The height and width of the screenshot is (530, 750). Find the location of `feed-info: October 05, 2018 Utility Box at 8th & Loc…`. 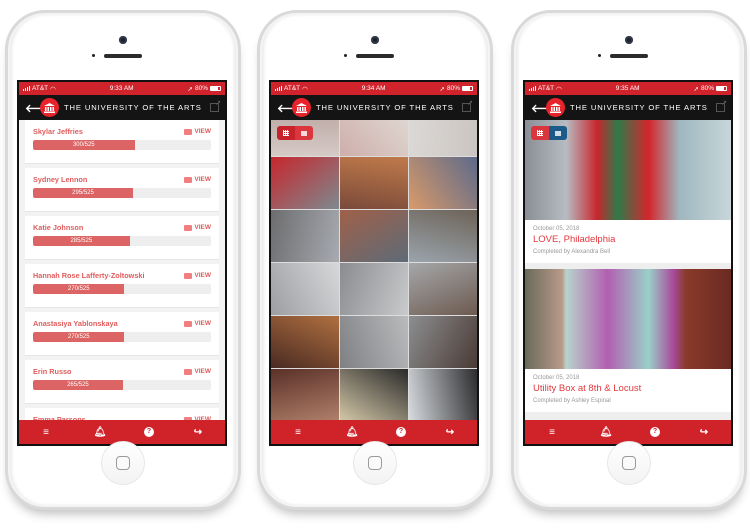

feed-info: October 05, 2018 Utility Box at 8th & Loc… is located at coordinates (628, 390).